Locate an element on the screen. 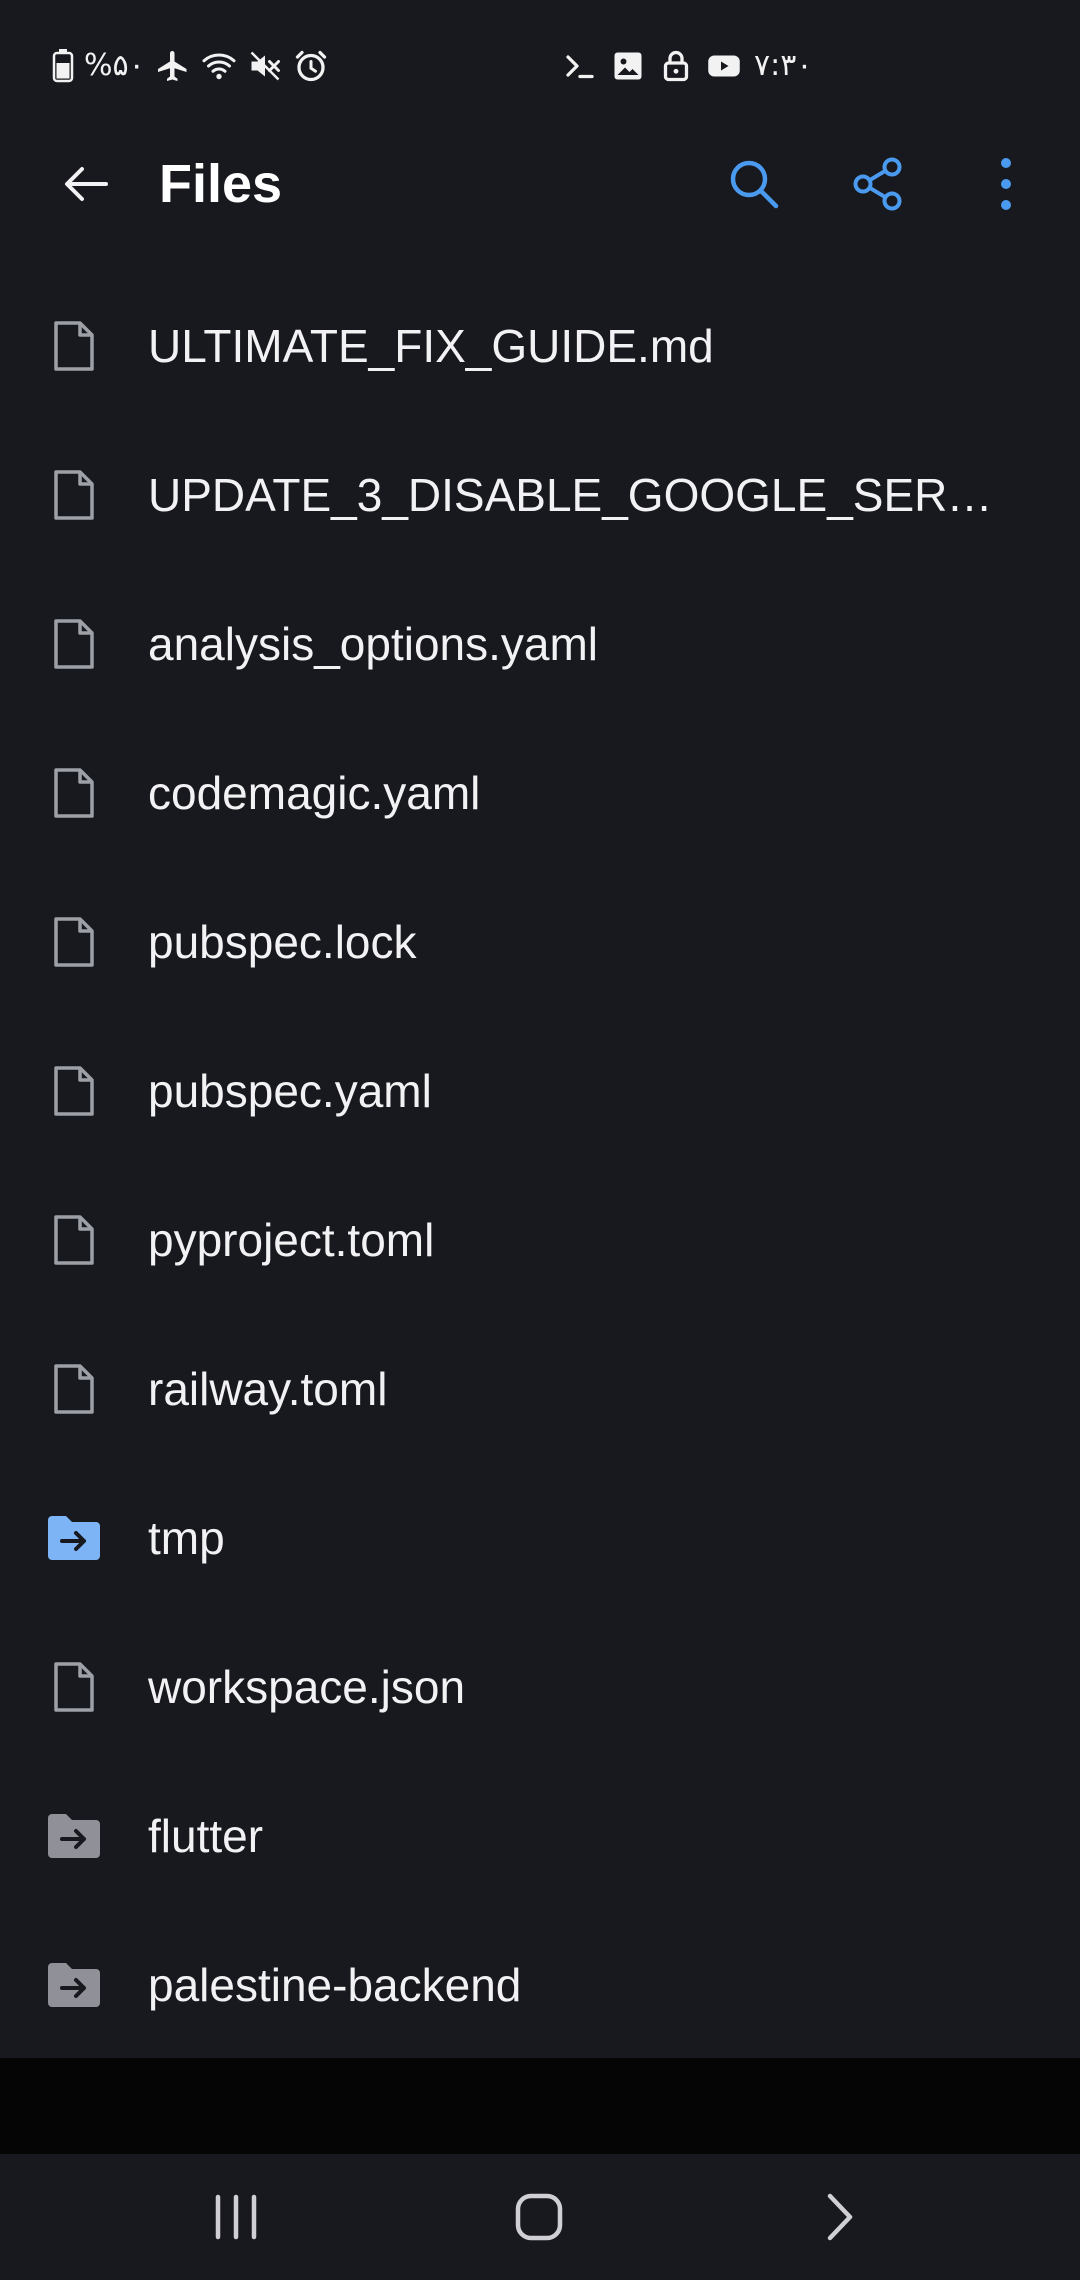  image-icon is located at coordinates (628, 66).